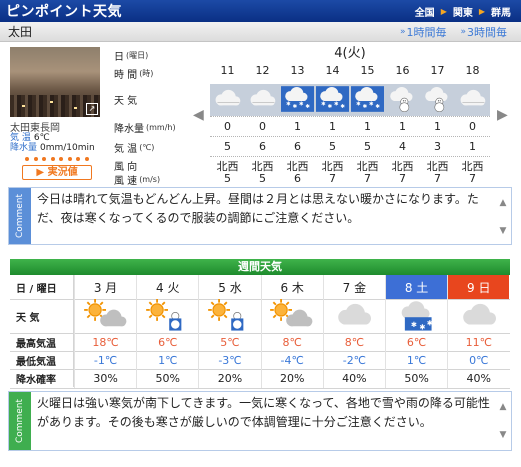  What do you see at coordinates (55, 82) in the screenshot?
I see `live-camera-image: ↗` at bounding box center [55, 82].